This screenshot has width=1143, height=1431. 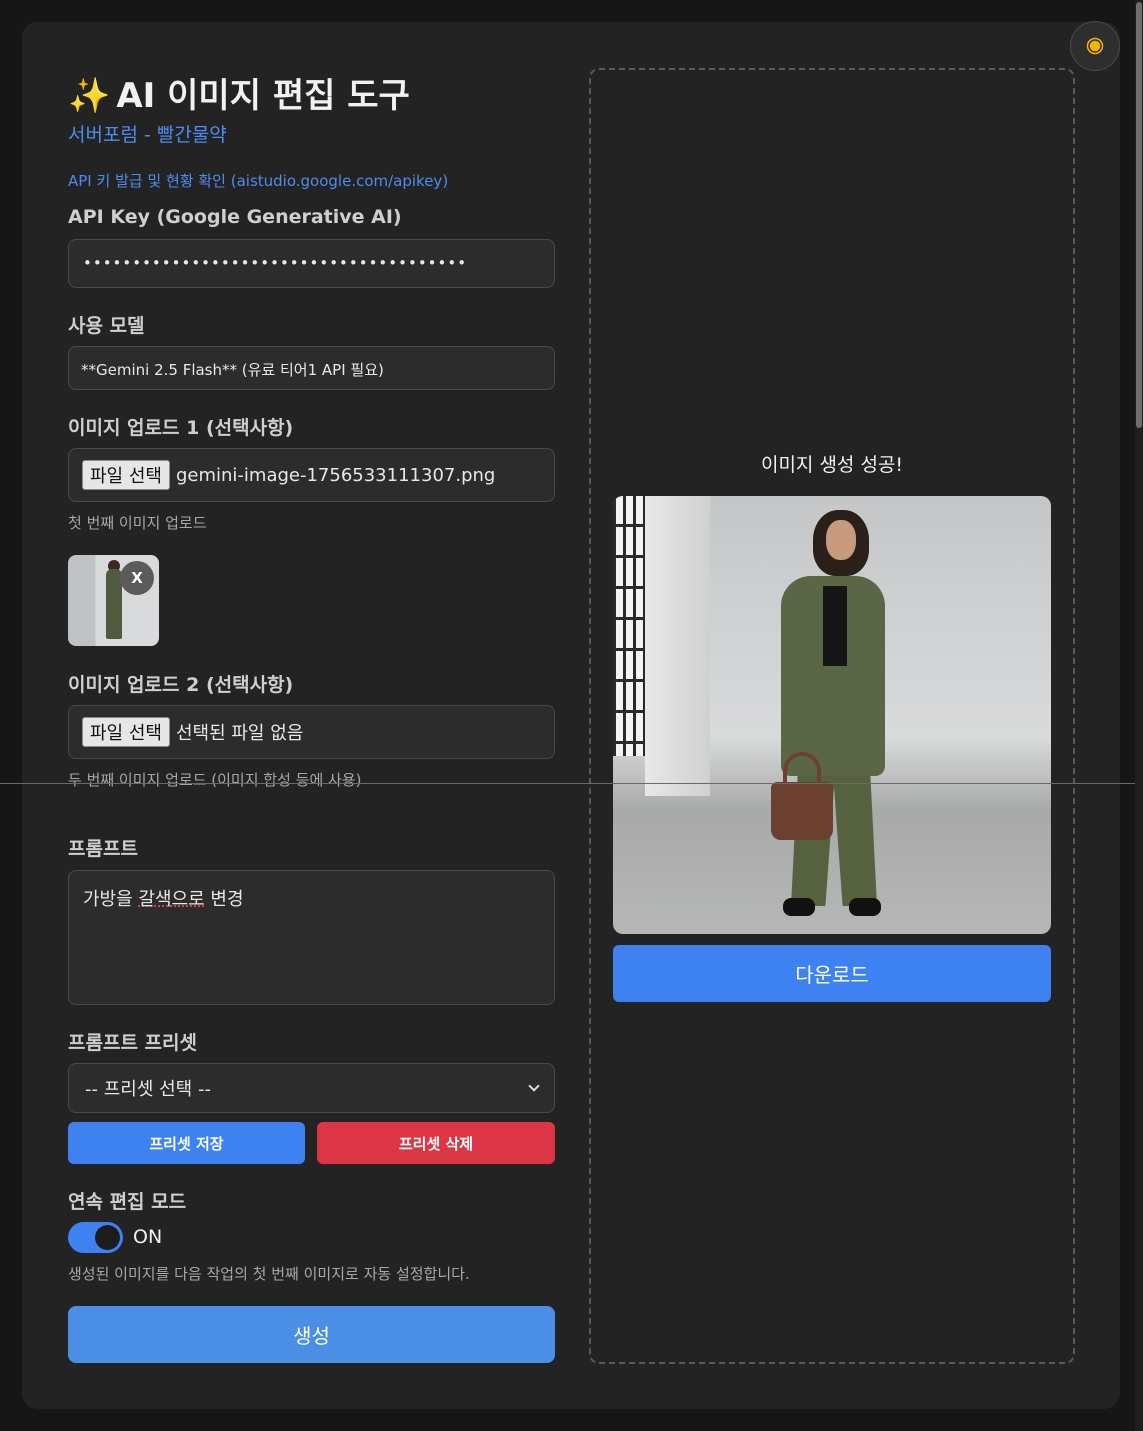 I want to click on model-label: 사용 모델, so click(x=106, y=326).